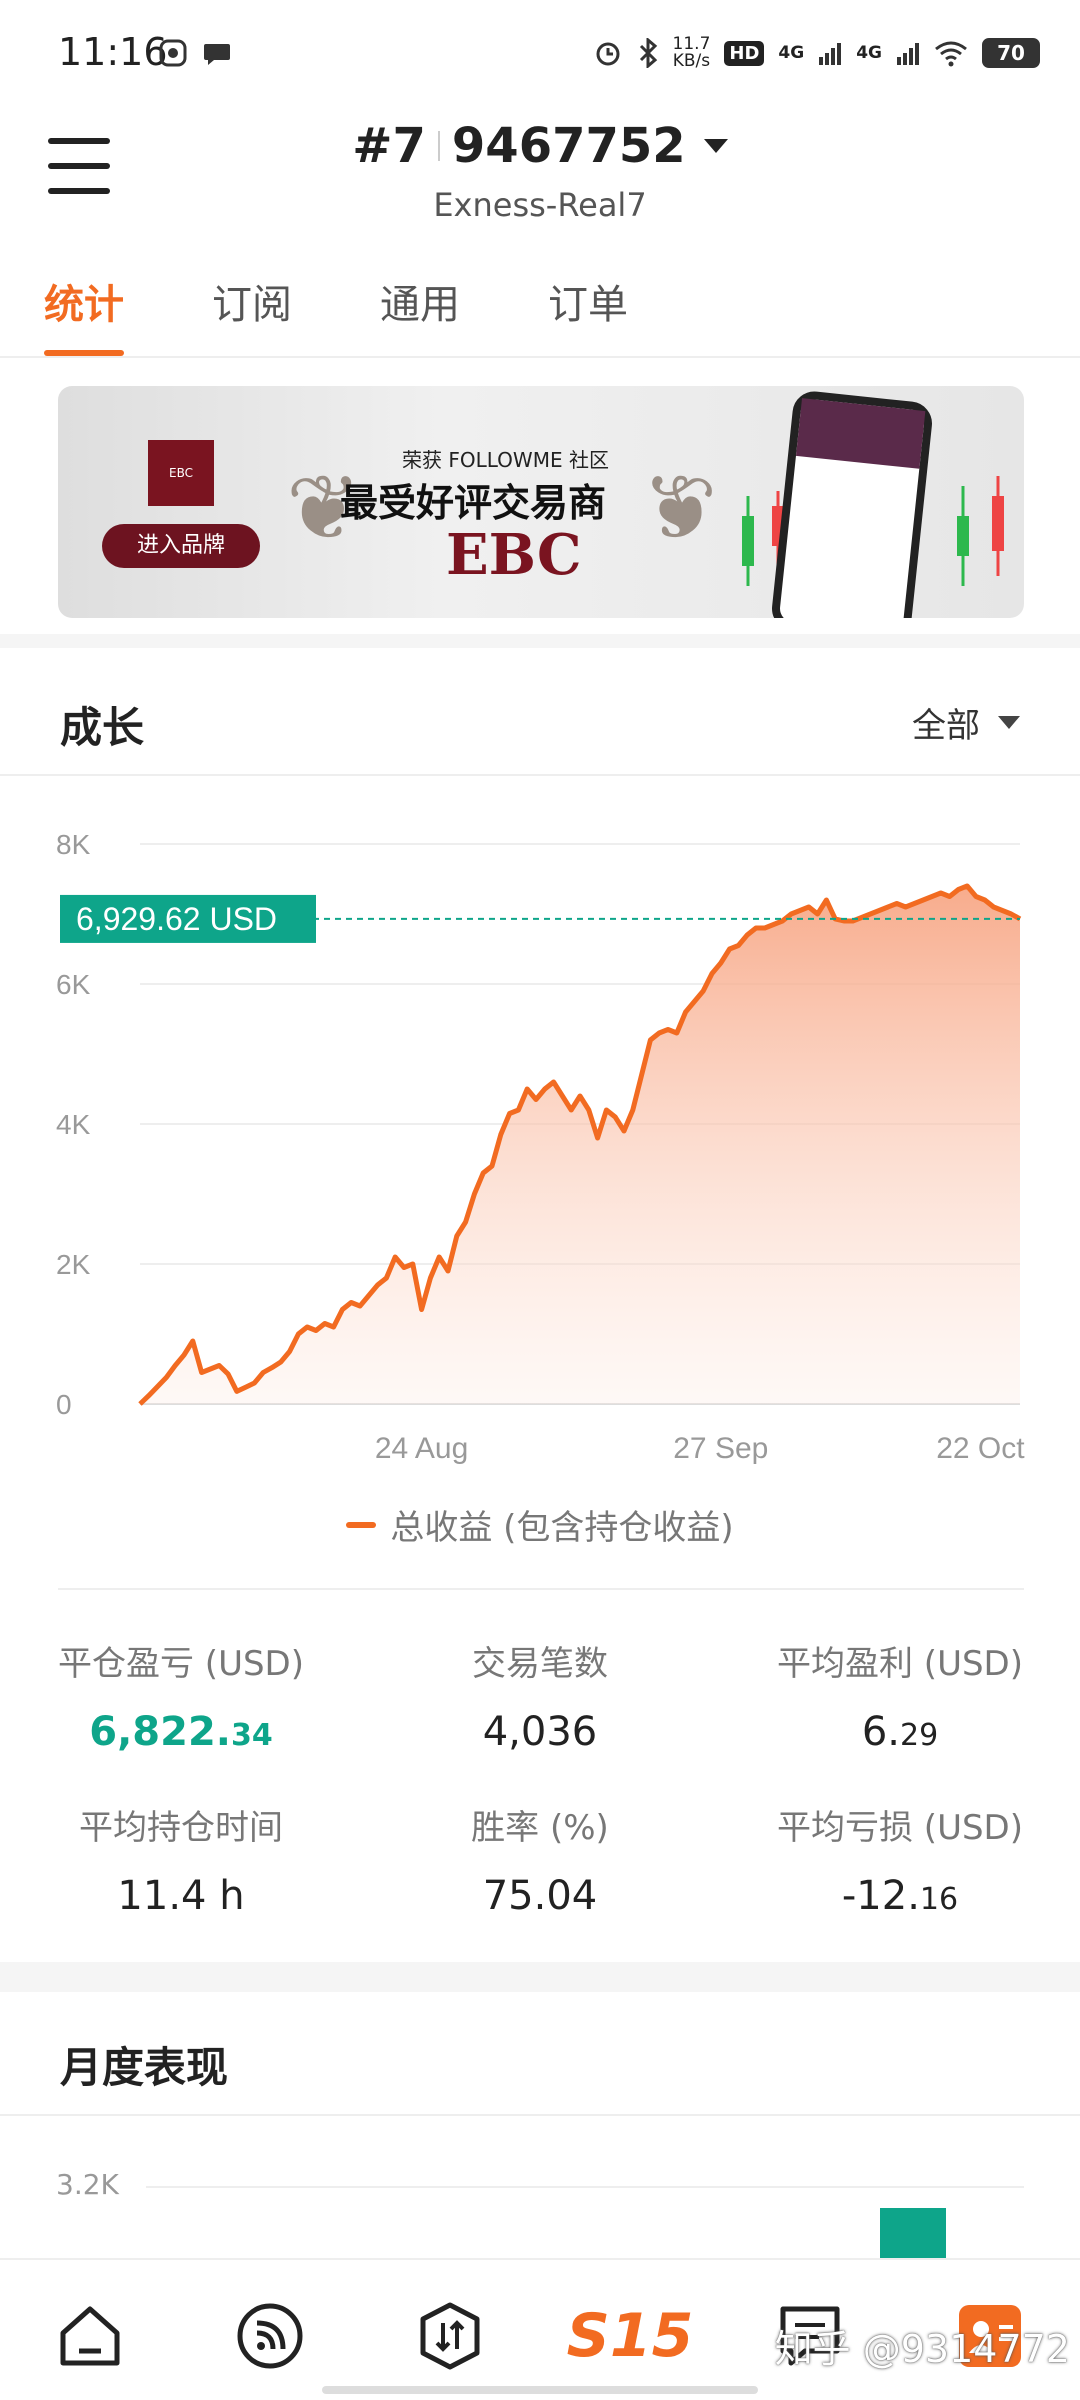 The height and width of the screenshot is (2400, 1080). What do you see at coordinates (73, 1124) in the screenshot?
I see `y-tick-label: 4K` at bounding box center [73, 1124].